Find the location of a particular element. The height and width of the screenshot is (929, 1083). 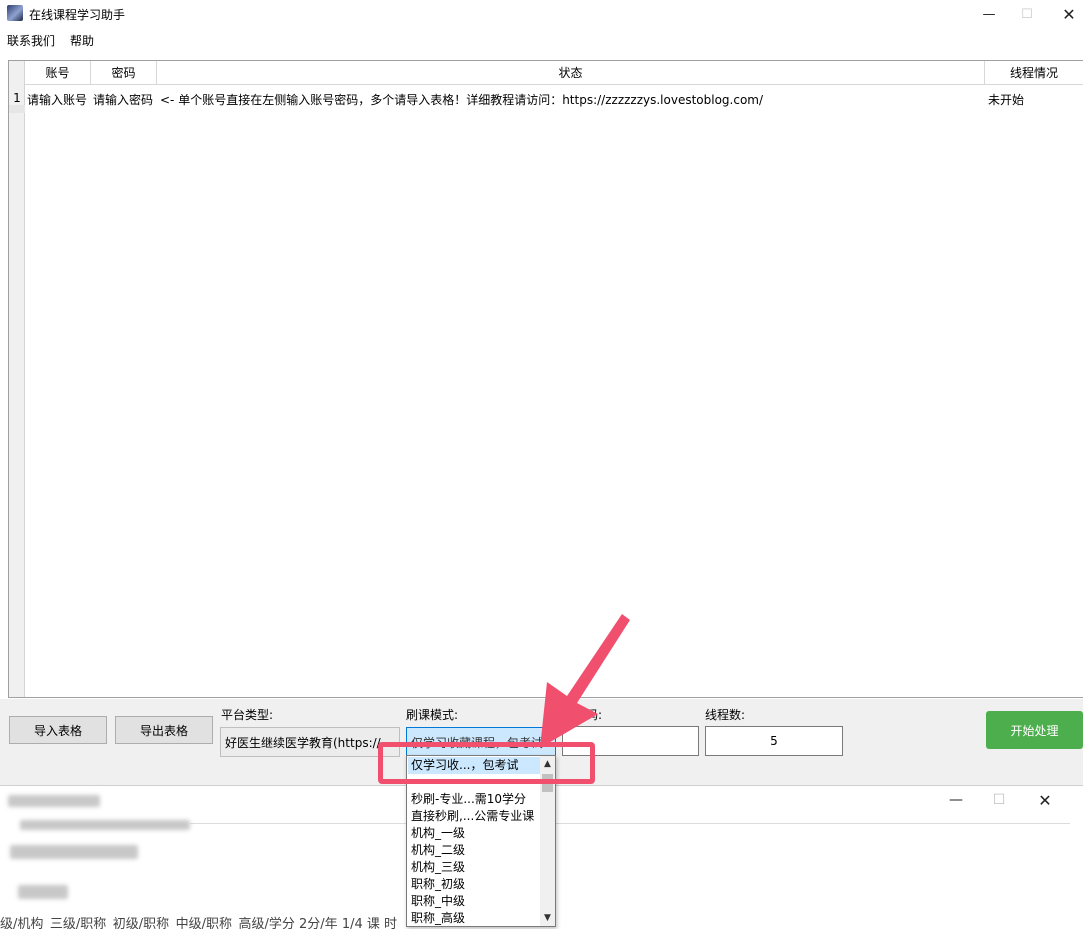

auth-code-label: 授权码: is located at coordinates (582, 715).